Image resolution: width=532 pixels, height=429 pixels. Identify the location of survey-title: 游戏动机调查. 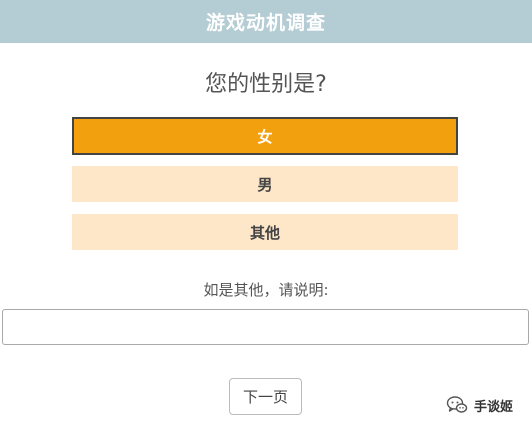
(265, 23).